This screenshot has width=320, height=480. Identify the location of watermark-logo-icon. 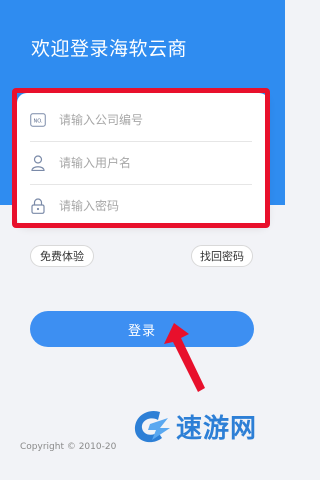
(152, 426).